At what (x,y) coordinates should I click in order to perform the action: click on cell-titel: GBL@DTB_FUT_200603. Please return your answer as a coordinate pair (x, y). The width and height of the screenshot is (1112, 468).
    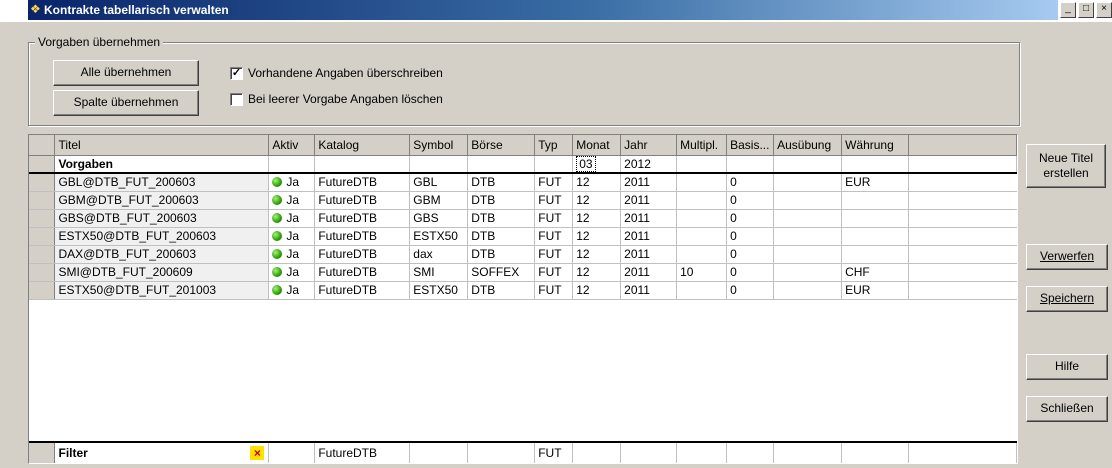
    Looking at the image, I should click on (162, 182).